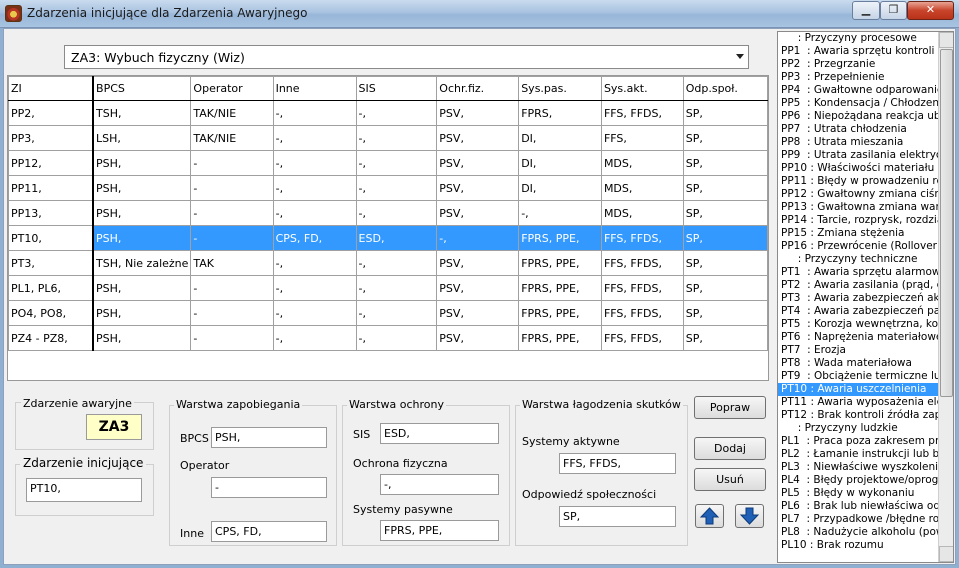  I want to click on table-cell: MDS,, so click(642, 163).